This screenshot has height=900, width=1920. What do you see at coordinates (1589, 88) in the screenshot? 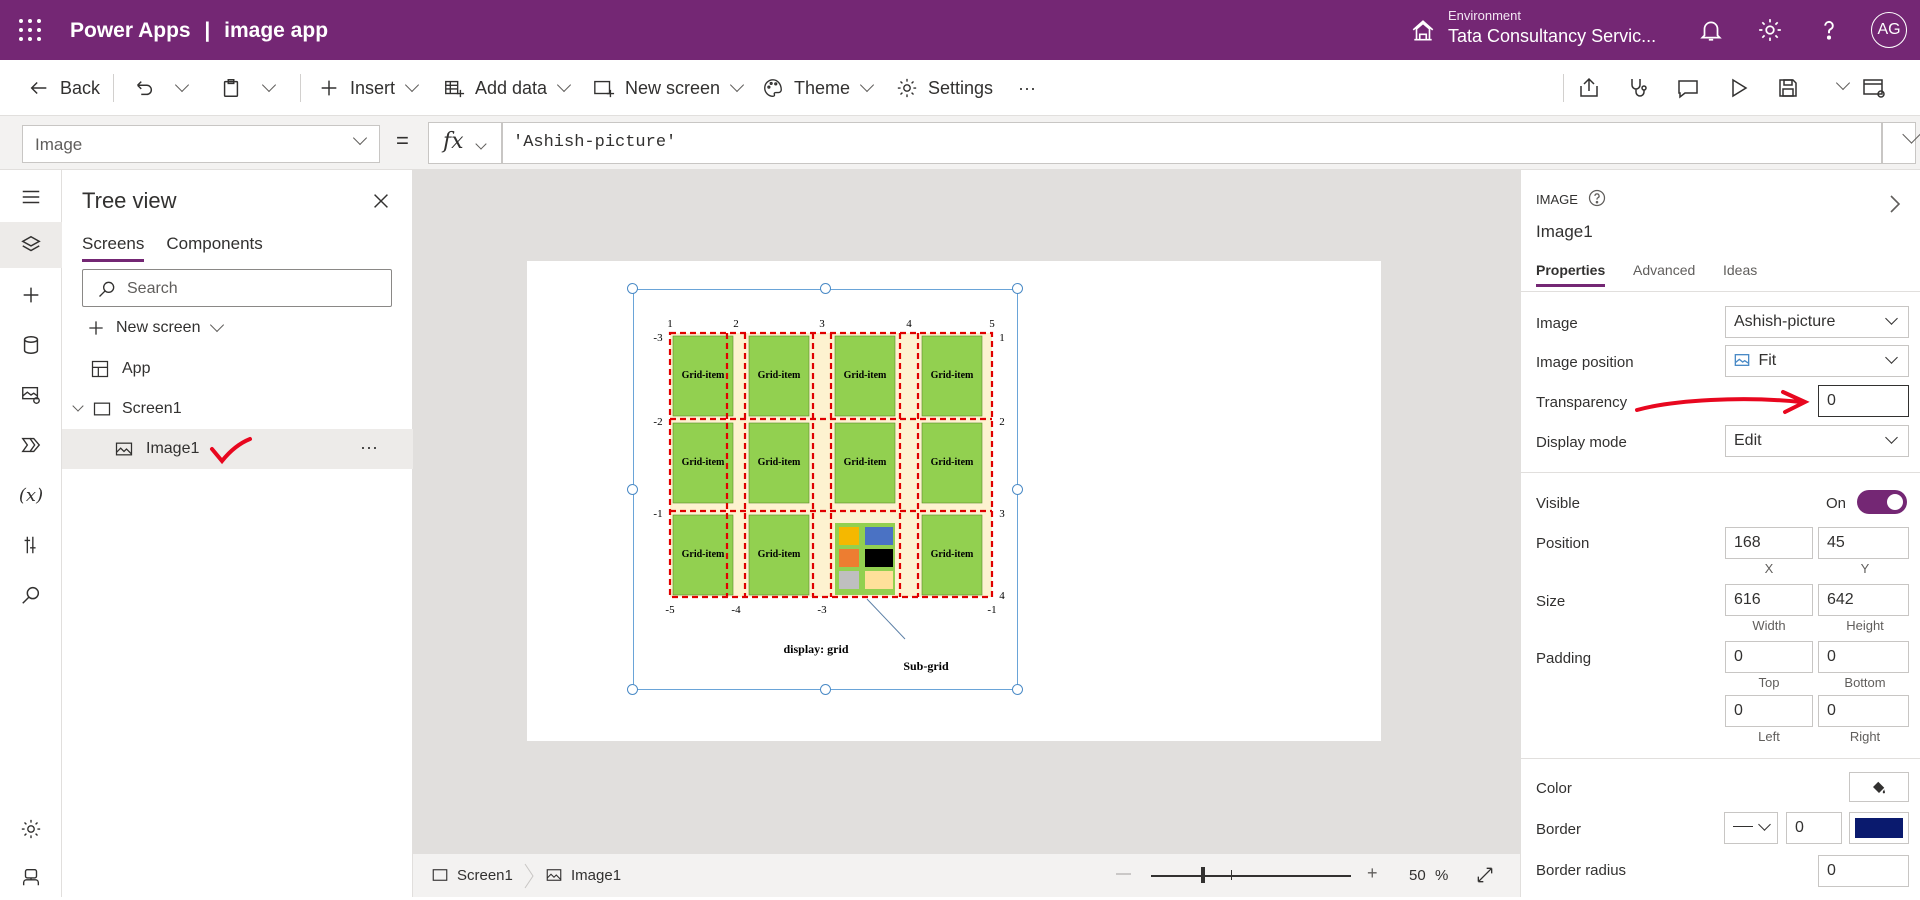
I see `share-icon` at bounding box center [1589, 88].